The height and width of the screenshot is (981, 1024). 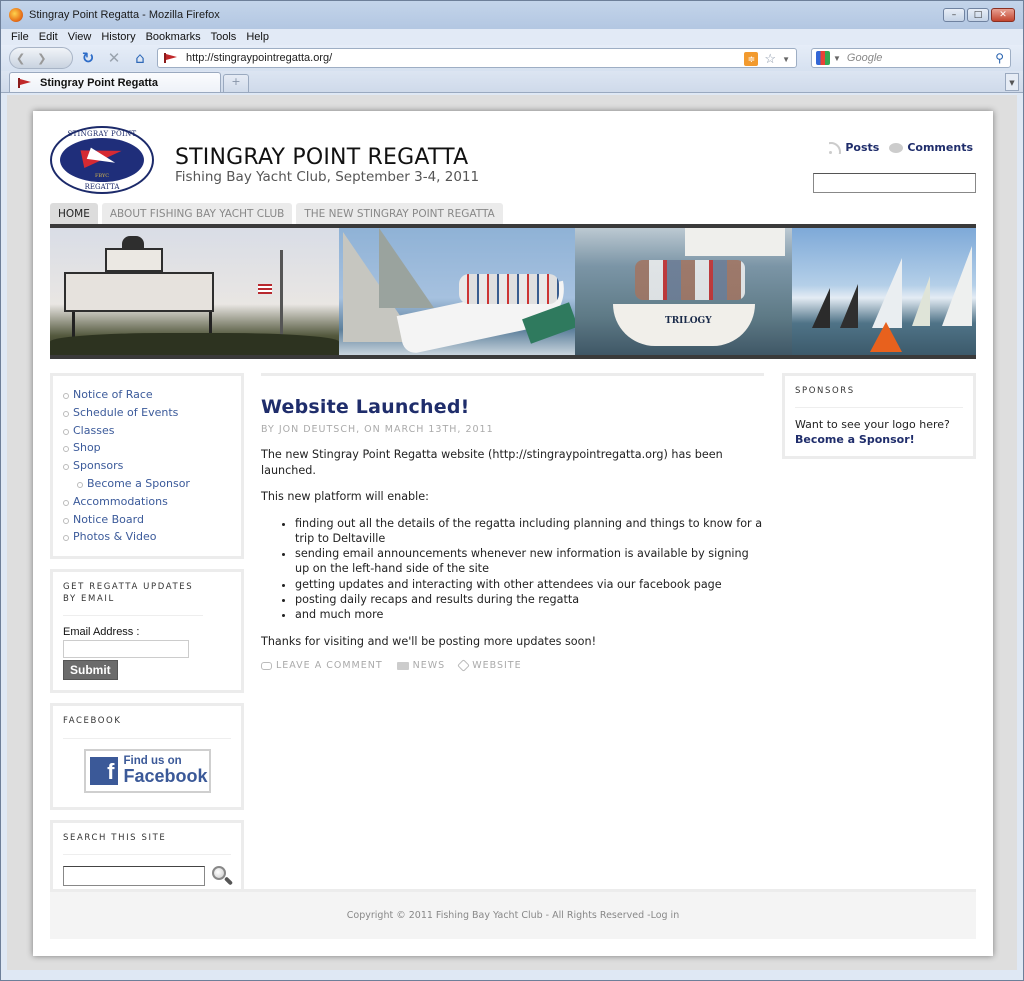 What do you see at coordinates (329, 666) in the screenshot?
I see `leave-comment-label: LEAVE A COMMENT` at bounding box center [329, 666].